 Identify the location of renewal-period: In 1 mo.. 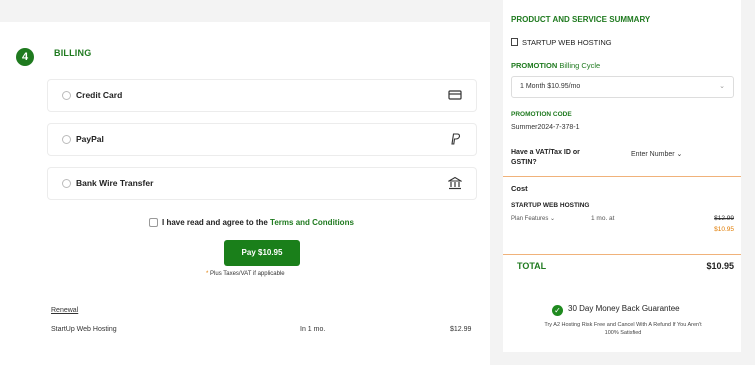
(313, 329).